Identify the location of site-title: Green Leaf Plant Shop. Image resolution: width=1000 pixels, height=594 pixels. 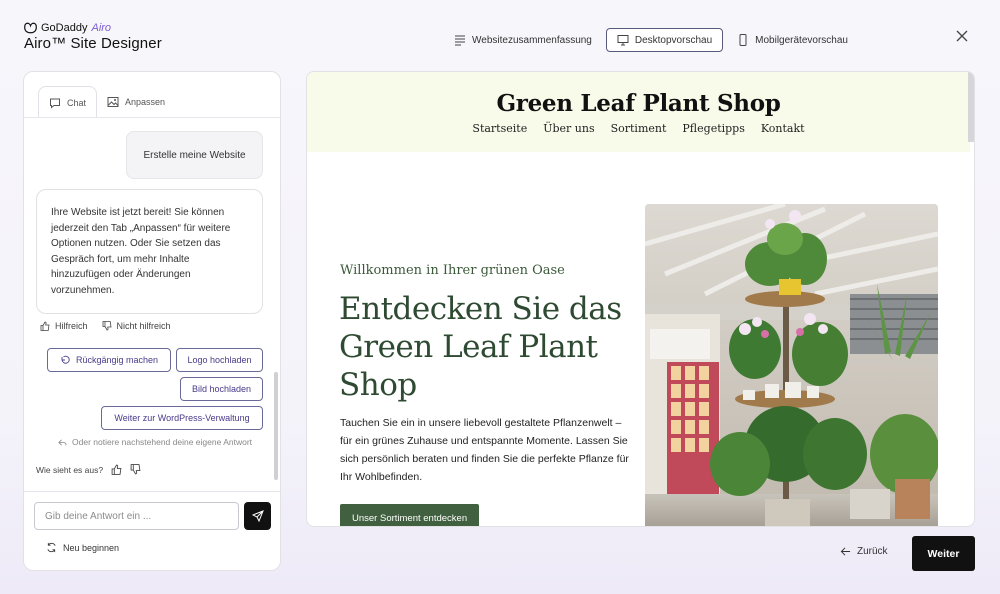
(638, 103).